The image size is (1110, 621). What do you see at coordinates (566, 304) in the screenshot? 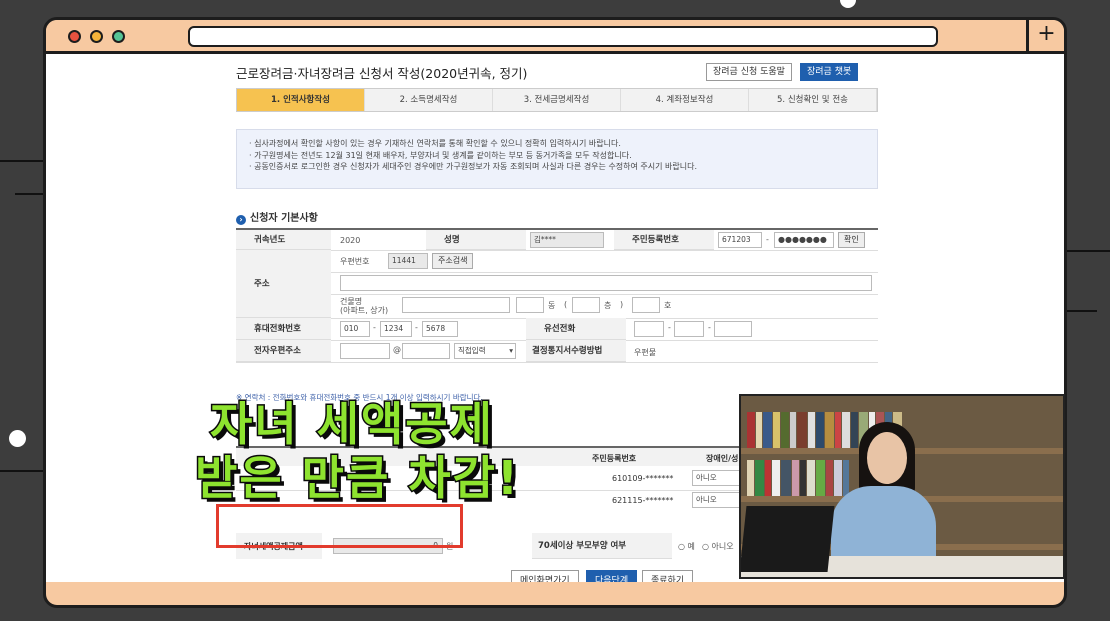
I see `paren-open: (` at bounding box center [566, 304].